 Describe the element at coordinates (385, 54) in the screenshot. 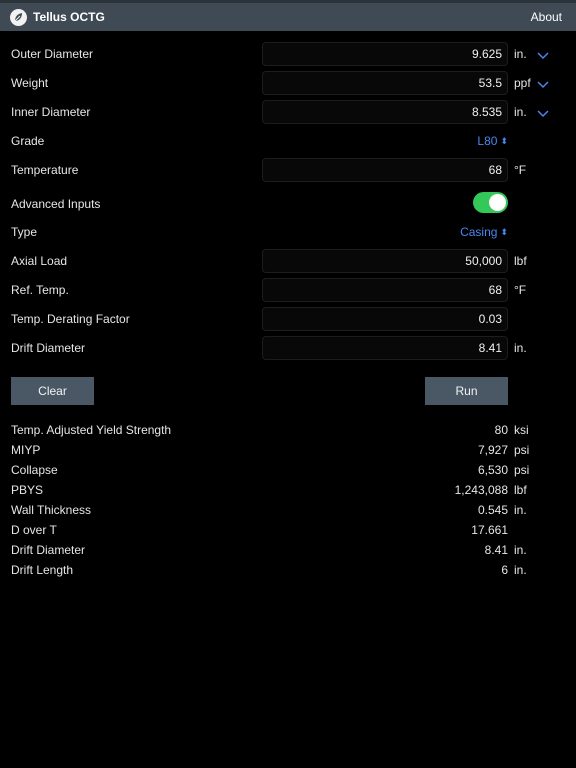

I see `outer-diameter-input` at that location.